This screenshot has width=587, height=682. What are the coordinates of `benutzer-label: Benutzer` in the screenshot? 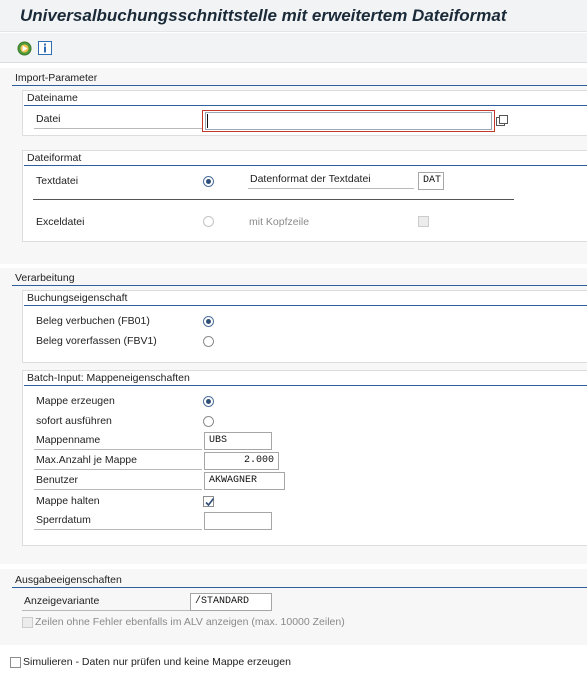 It's located at (118, 481).